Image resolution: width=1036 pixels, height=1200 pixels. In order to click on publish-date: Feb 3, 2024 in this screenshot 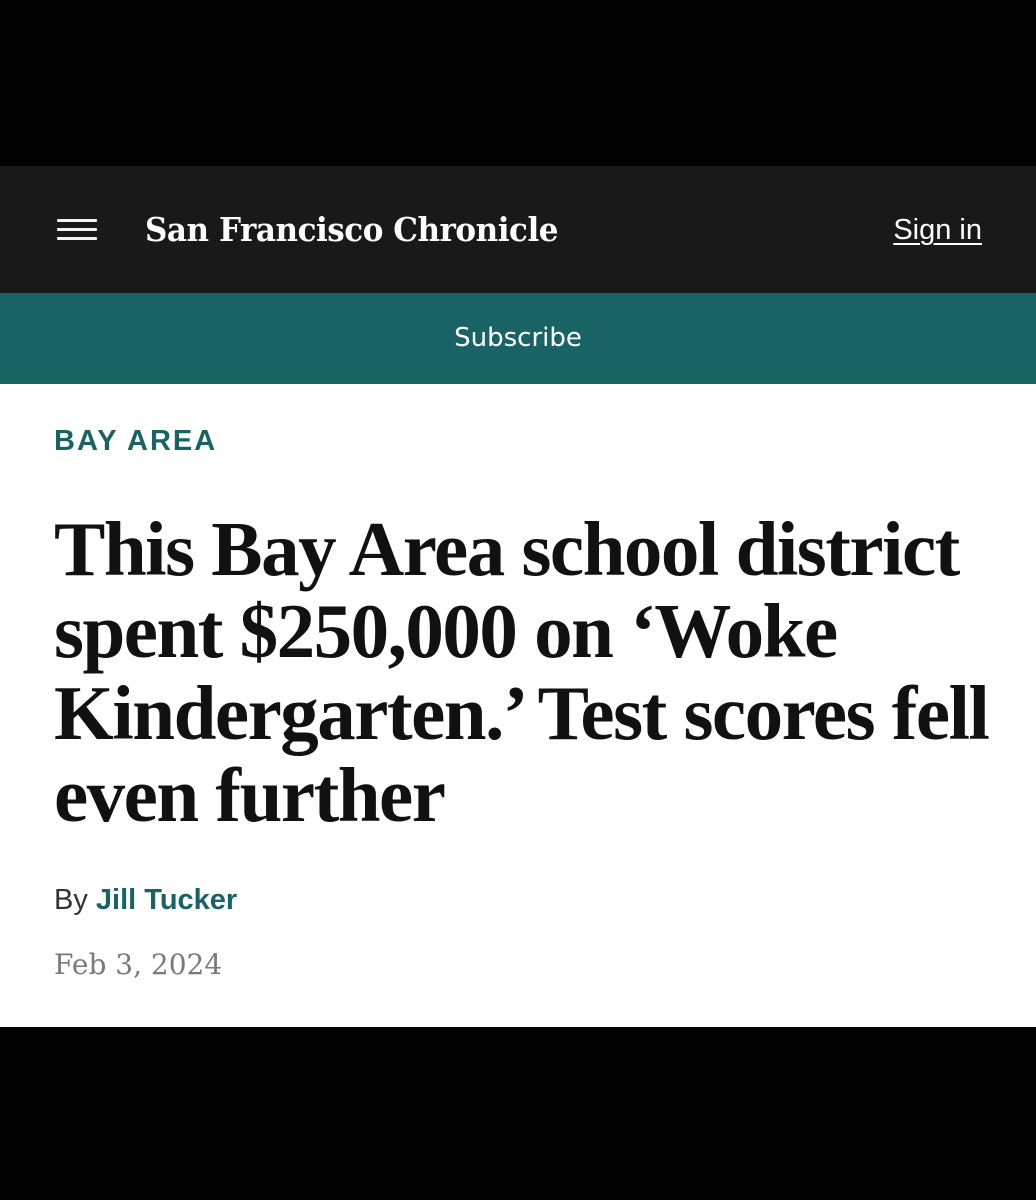, I will do `click(138, 964)`.